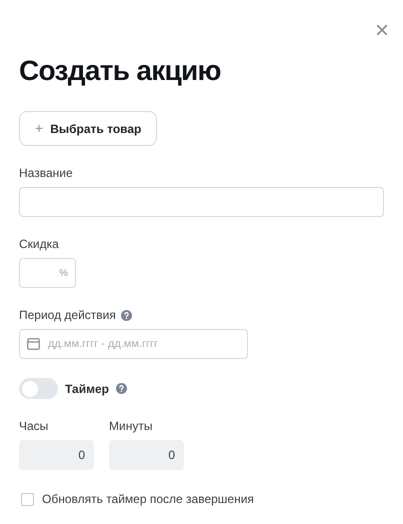 This screenshot has width=403, height=524. Describe the element at coordinates (27, 499) in the screenshot. I see `checkbox` at that location.